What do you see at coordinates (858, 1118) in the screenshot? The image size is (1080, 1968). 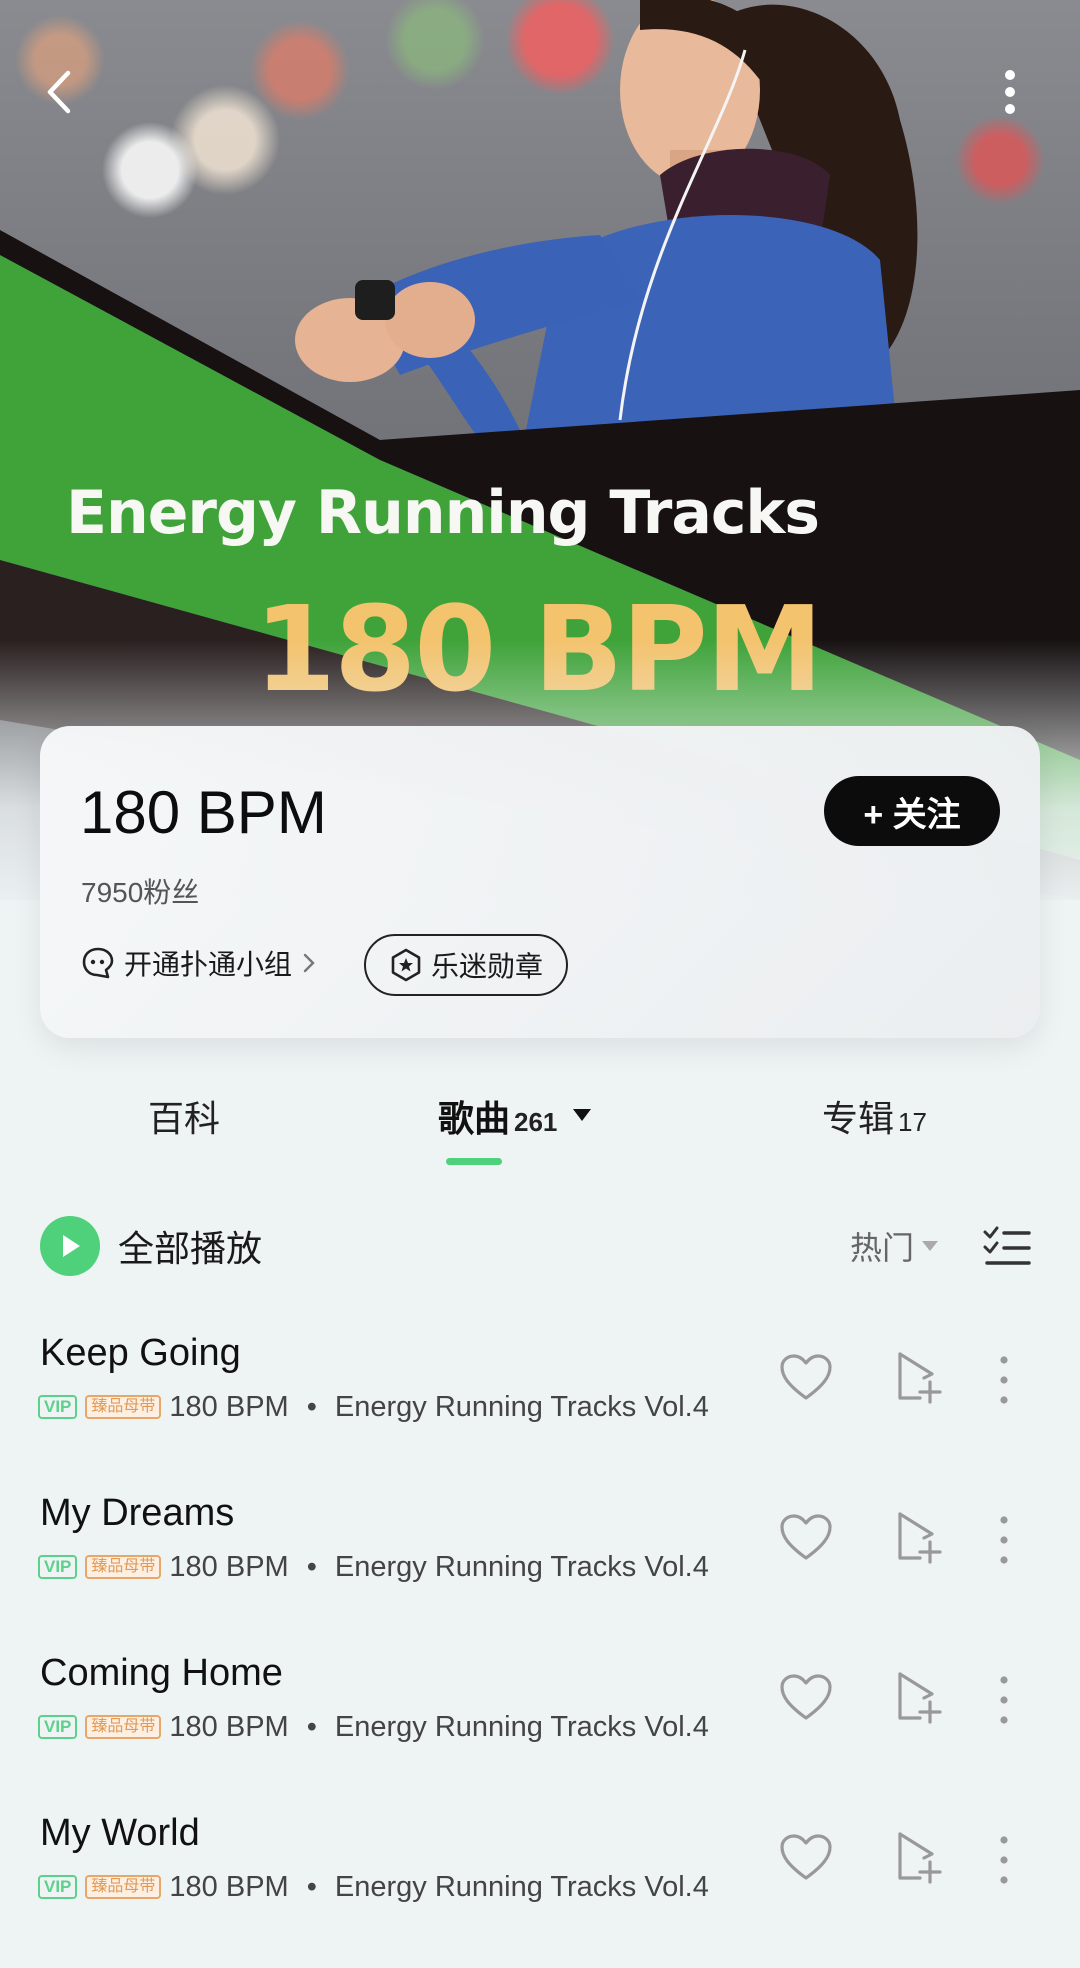 I see `tab-label: 专辑` at bounding box center [858, 1118].